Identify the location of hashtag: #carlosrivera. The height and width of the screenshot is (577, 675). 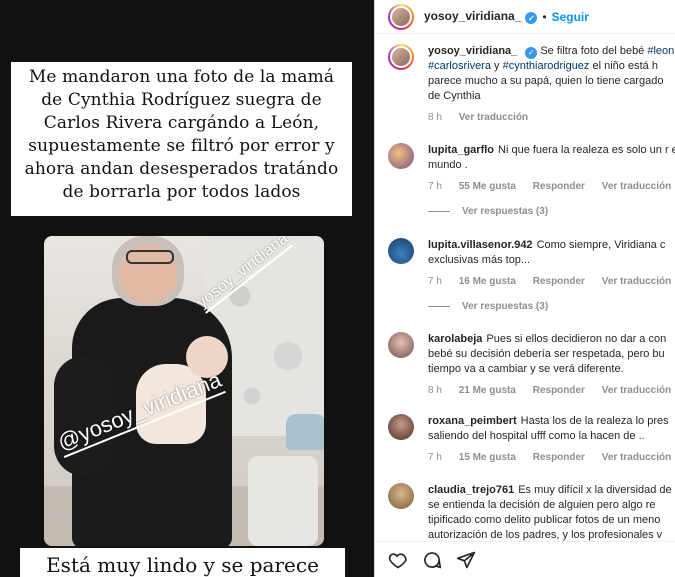
(459, 66).